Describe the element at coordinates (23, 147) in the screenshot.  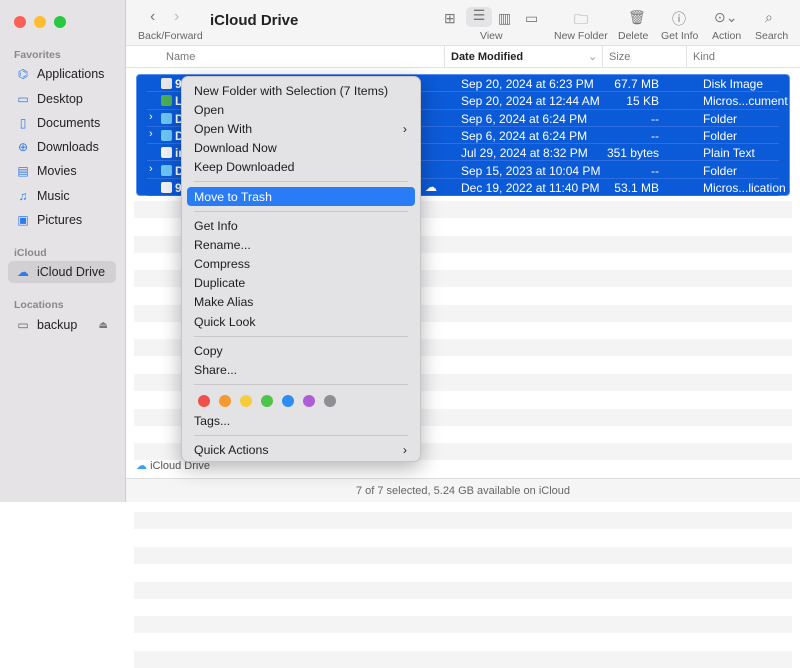
I see `download-icon: ⊕` at that location.